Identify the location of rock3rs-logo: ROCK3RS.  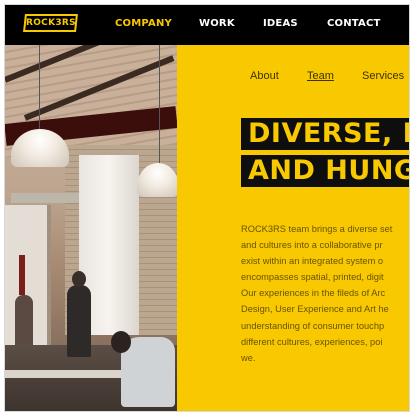
(50, 23).